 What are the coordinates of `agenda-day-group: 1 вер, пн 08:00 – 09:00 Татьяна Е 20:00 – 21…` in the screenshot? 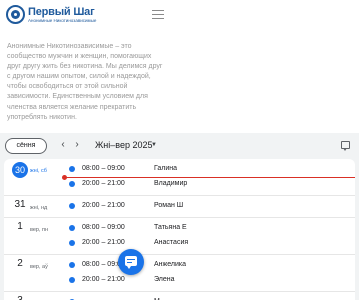 It's located at (179, 236).